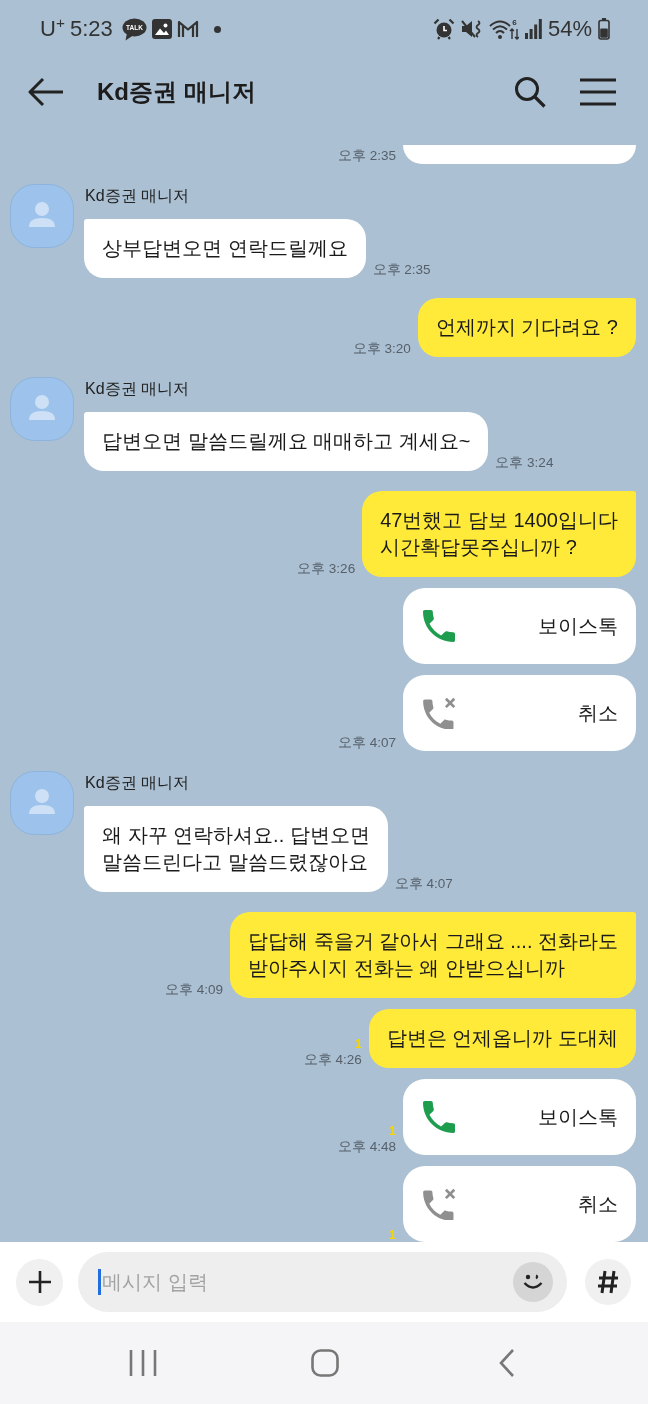 The image size is (648, 1404). What do you see at coordinates (524, 462) in the screenshot?
I see `message-time: 오후 3:24` at bounding box center [524, 462].